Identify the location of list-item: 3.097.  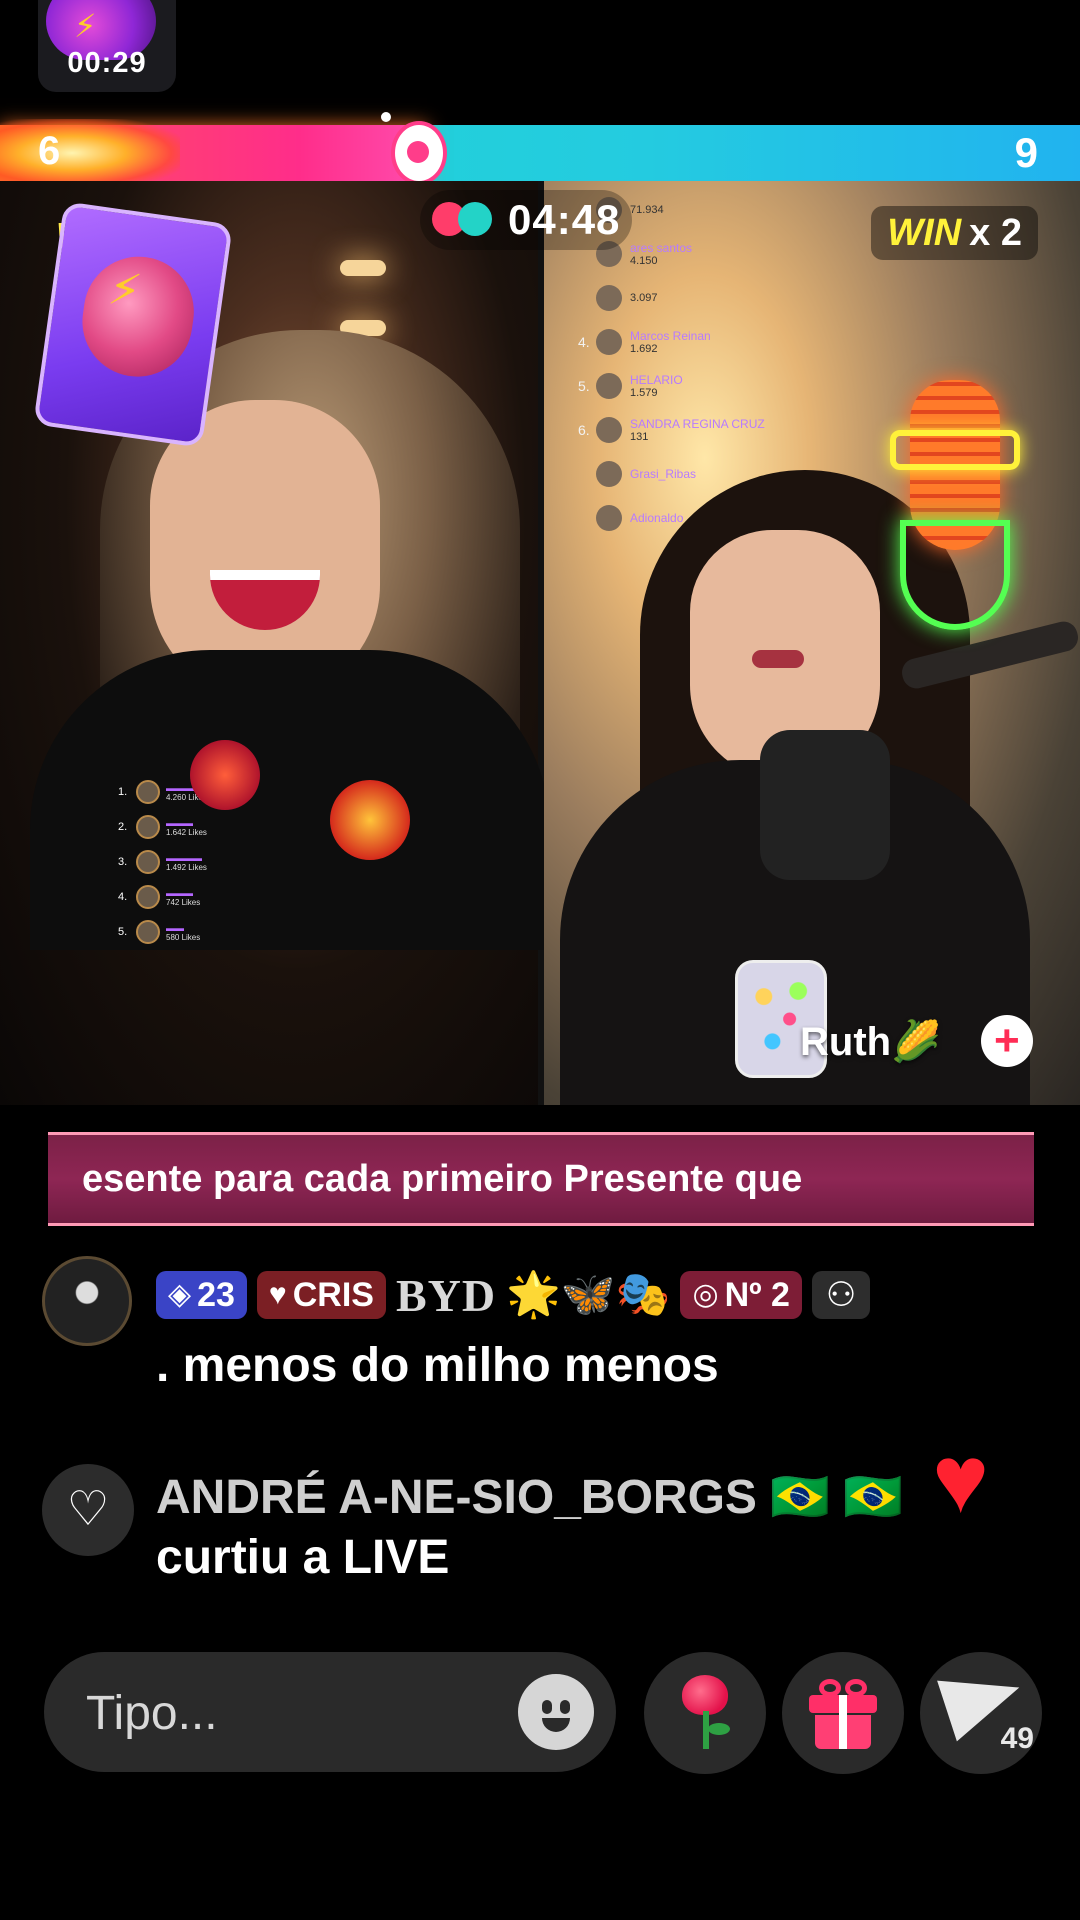
(713, 298).